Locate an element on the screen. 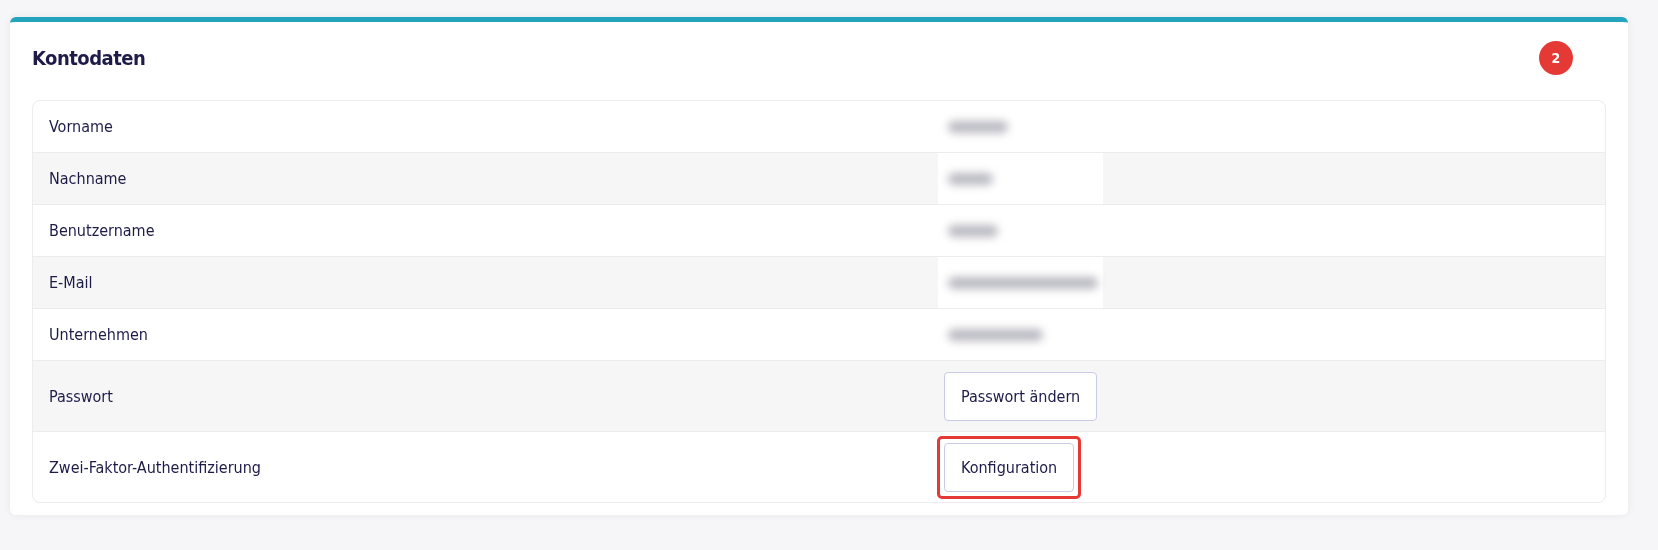  action-button: Passwort ändern is located at coordinates (1021, 396).